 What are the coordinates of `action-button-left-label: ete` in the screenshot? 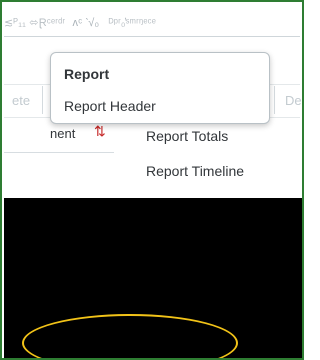 It's located at (21, 100).